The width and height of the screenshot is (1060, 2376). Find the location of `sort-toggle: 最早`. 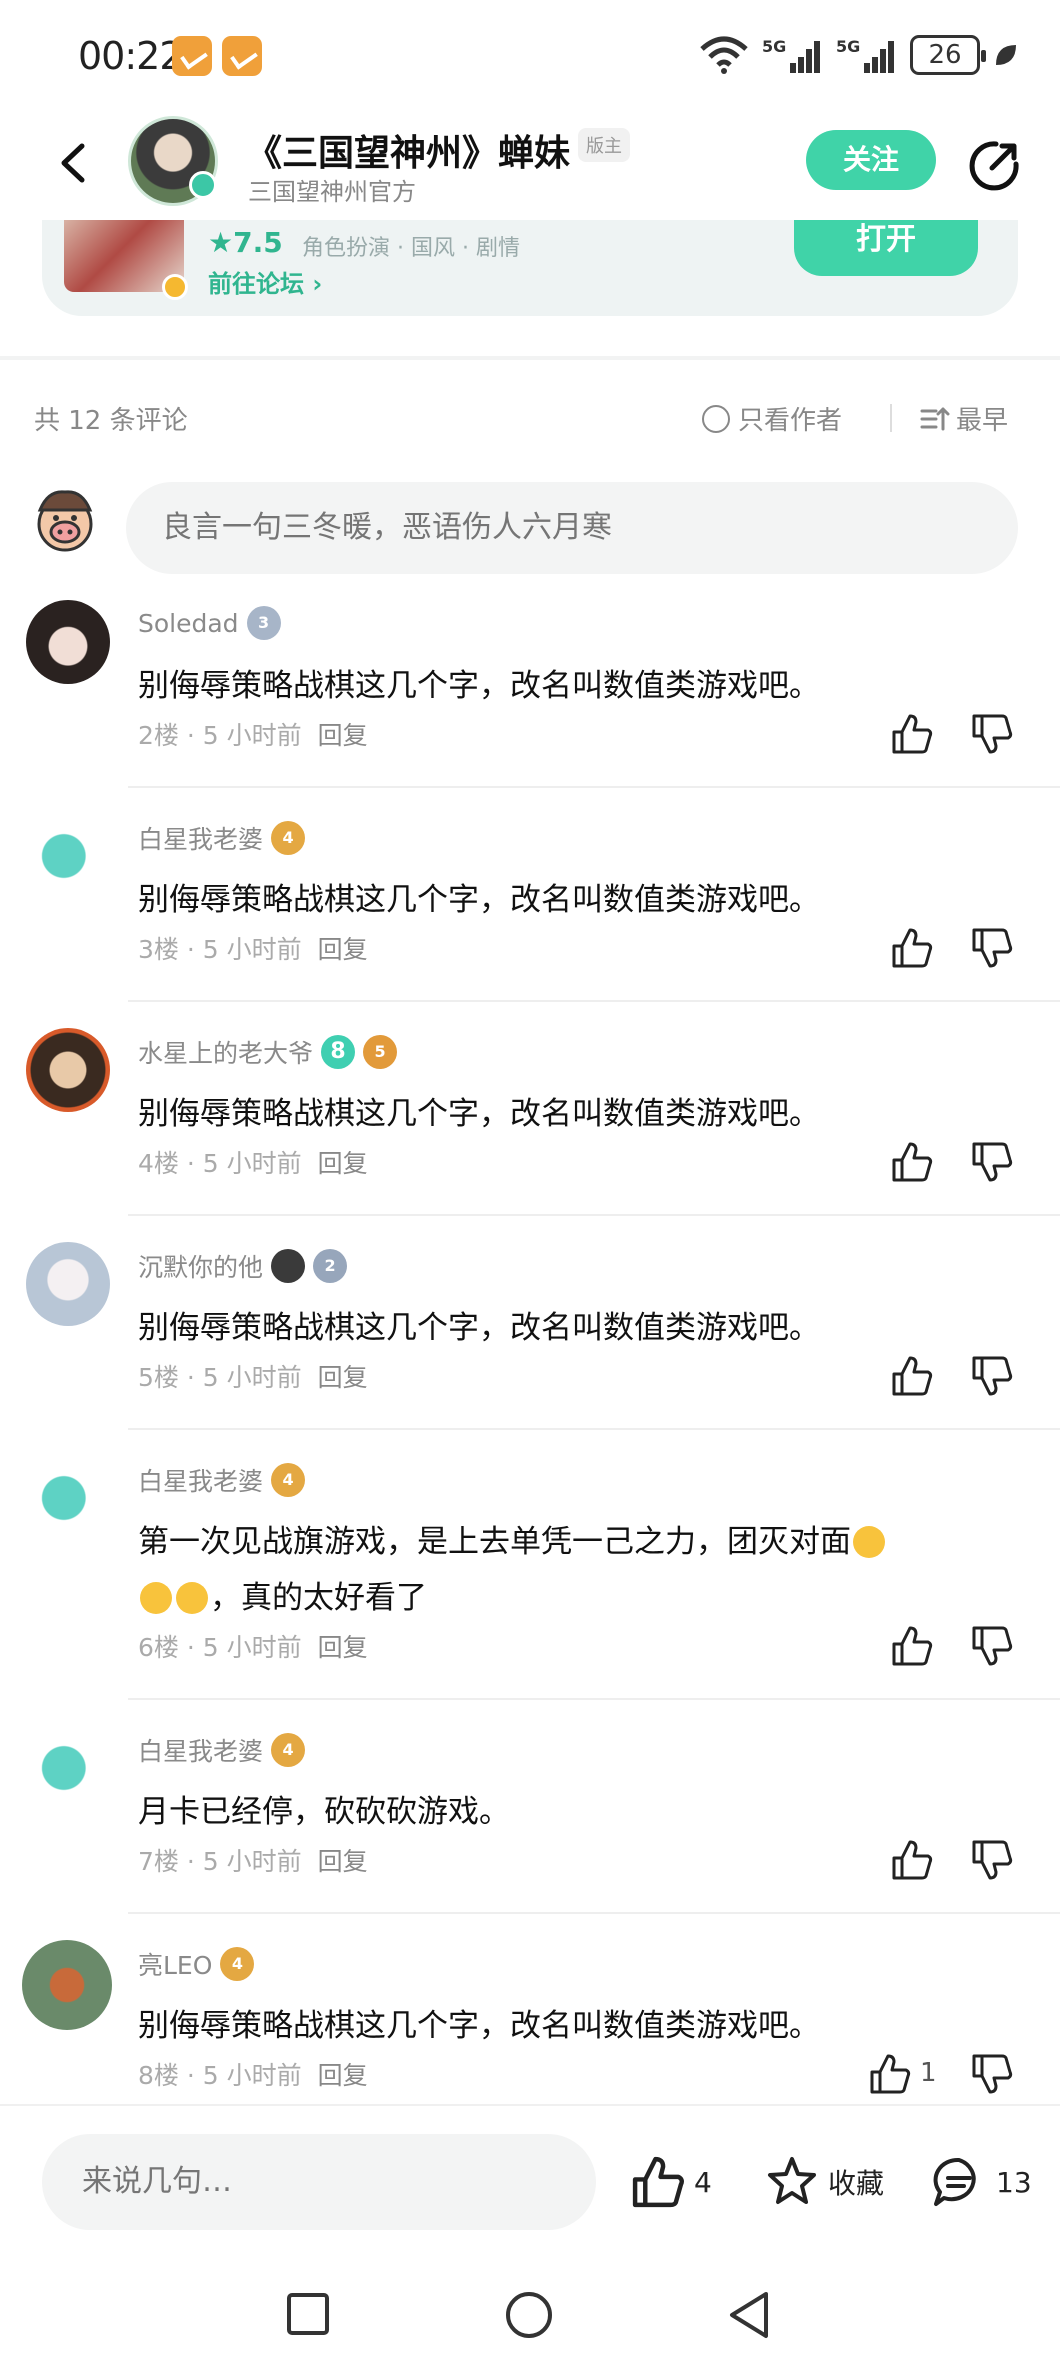

sort-toggle: 最早 is located at coordinates (964, 418).